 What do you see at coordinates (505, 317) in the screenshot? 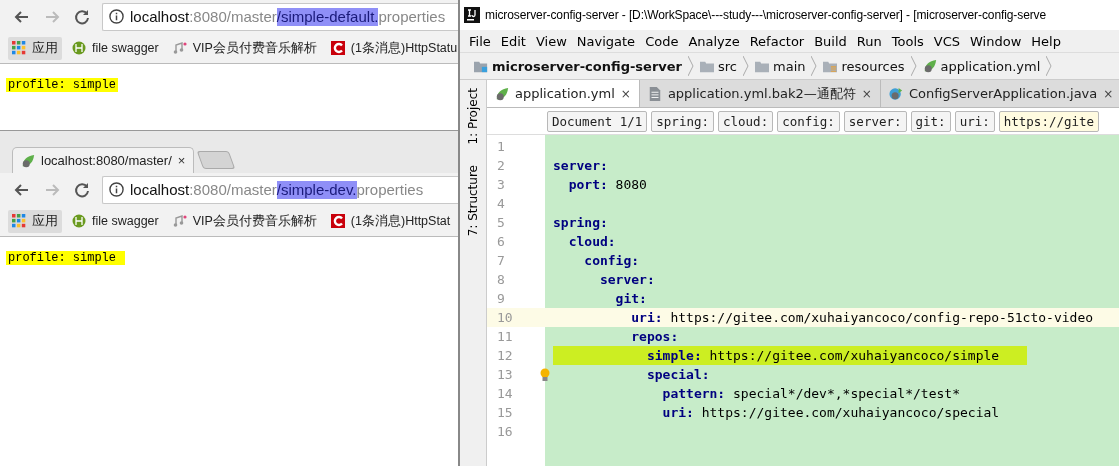
I see `line-number: 10` at bounding box center [505, 317].